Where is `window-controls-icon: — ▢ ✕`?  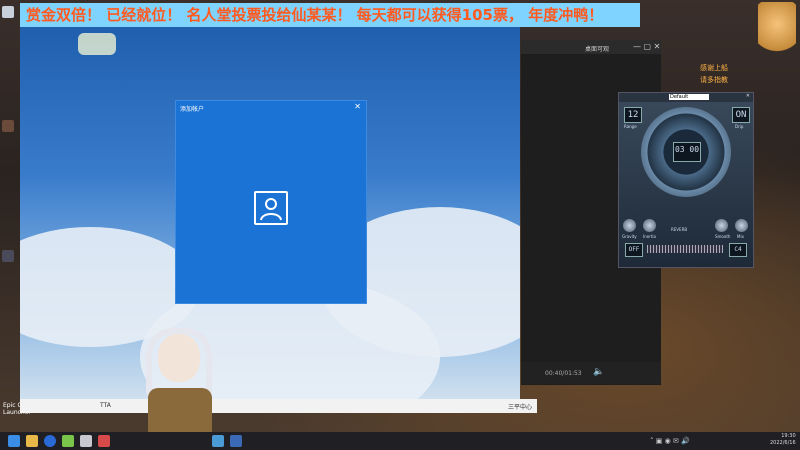
window-controls-icon: — ▢ ✕ is located at coordinates (646, 46).